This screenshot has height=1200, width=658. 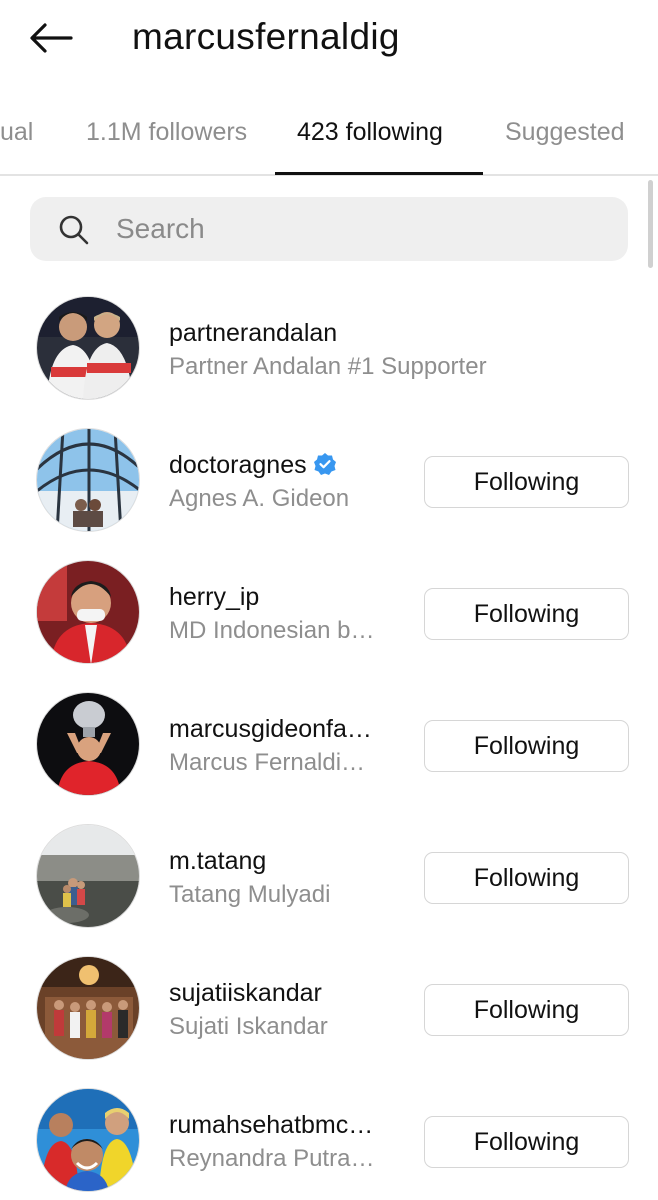 I want to click on username: m.tatang, so click(x=217, y=861).